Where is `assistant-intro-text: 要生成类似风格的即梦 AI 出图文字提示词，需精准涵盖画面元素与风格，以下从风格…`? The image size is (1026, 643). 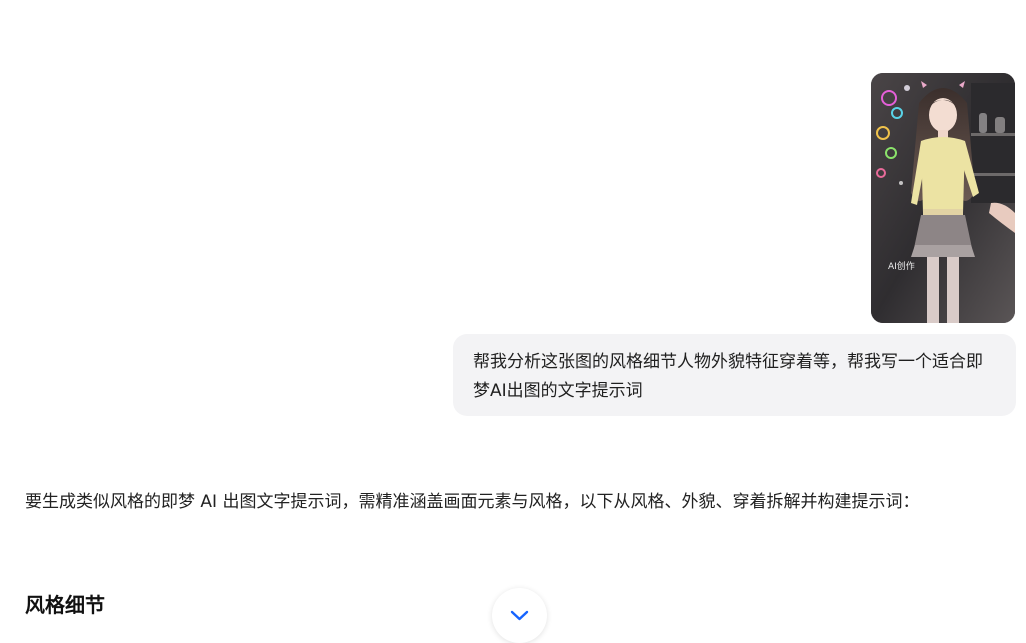 assistant-intro-text: 要生成类似风格的即梦 AI 出图文字提示词，需精准涵盖画面元素与风格，以下从风格… is located at coordinates (472, 502).